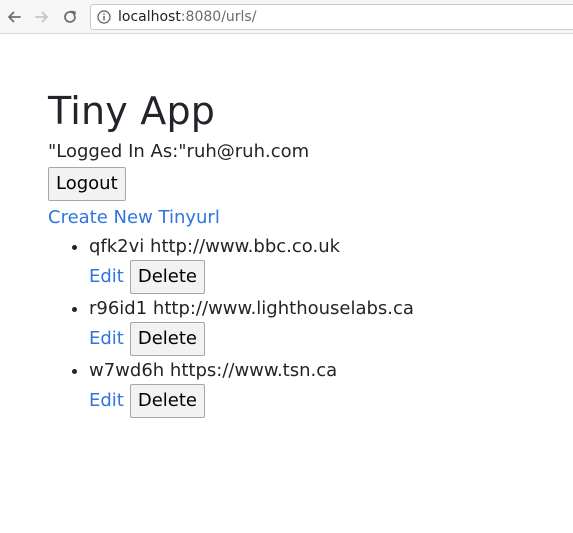 Image resolution: width=573 pixels, height=533 pixels. I want to click on long-url: http://www.bbc.co.uk, so click(245, 246).